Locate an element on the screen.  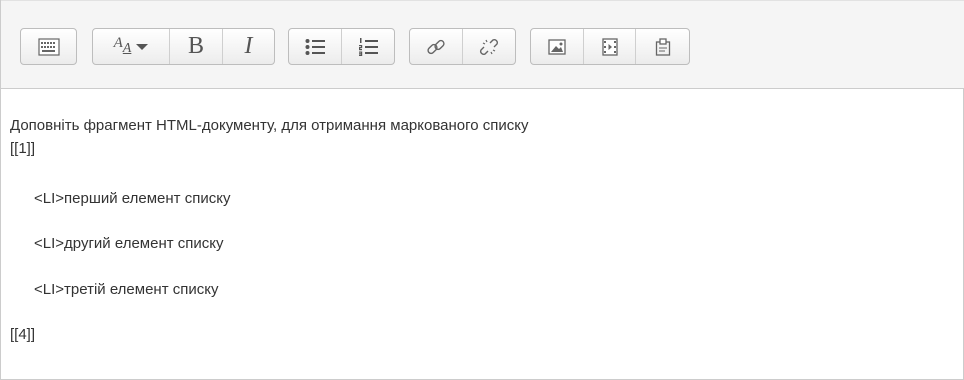
list-item-1: <LI>перший елемент списку is located at coordinates (132, 198).